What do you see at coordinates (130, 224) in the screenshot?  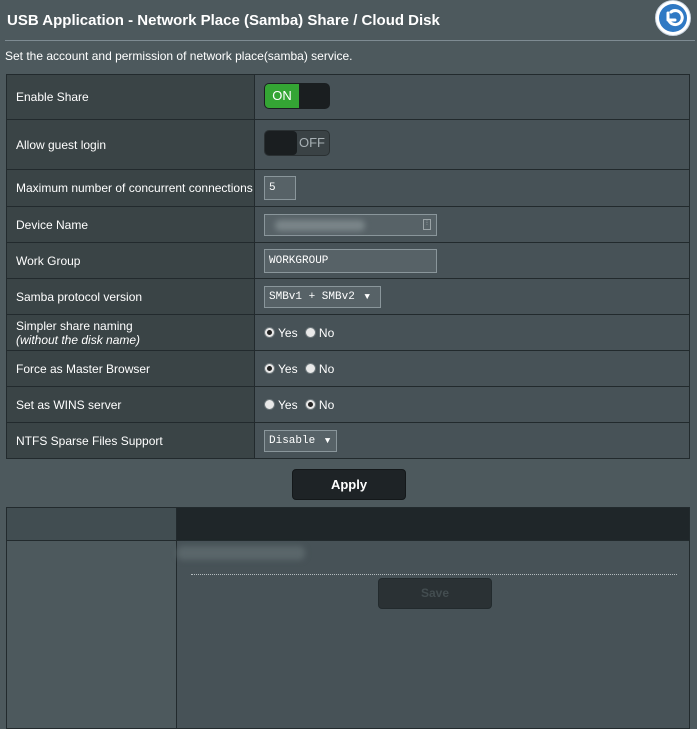 I see `device-name-label: Device Name` at bounding box center [130, 224].